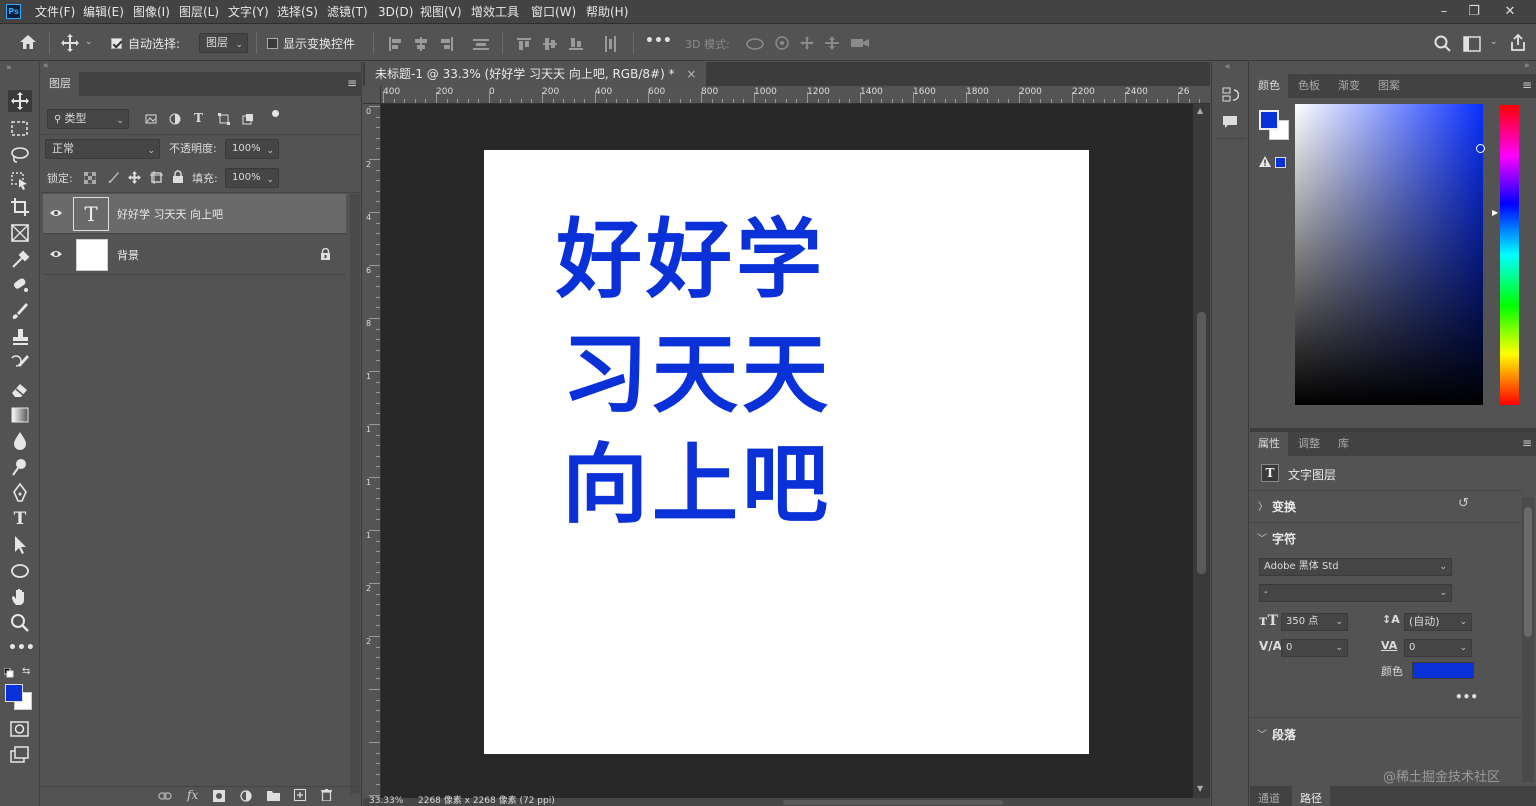  What do you see at coordinates (1230, 95) in the screenshot?
I see `history-panel-icon` at bounding box center [1230, 95].